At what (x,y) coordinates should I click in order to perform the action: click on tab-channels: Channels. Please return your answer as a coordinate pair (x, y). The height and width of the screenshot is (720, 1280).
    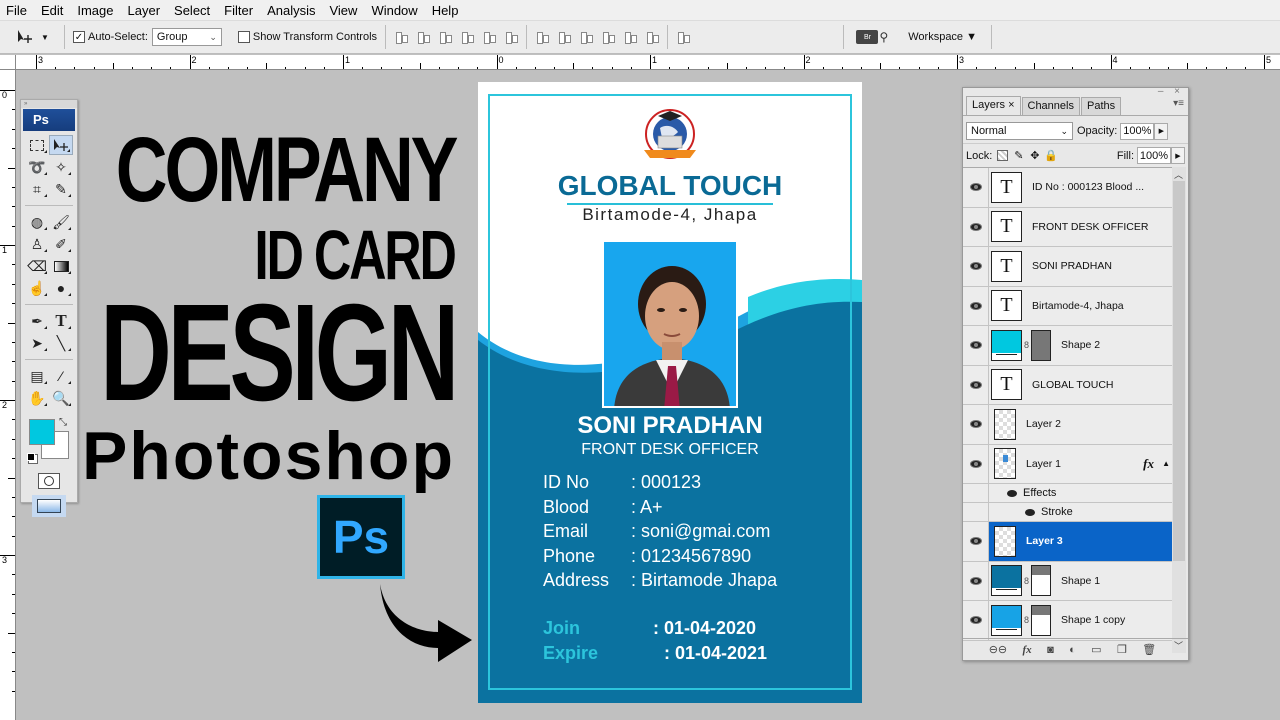
    Looking at the image, I should click on (1050, 106).